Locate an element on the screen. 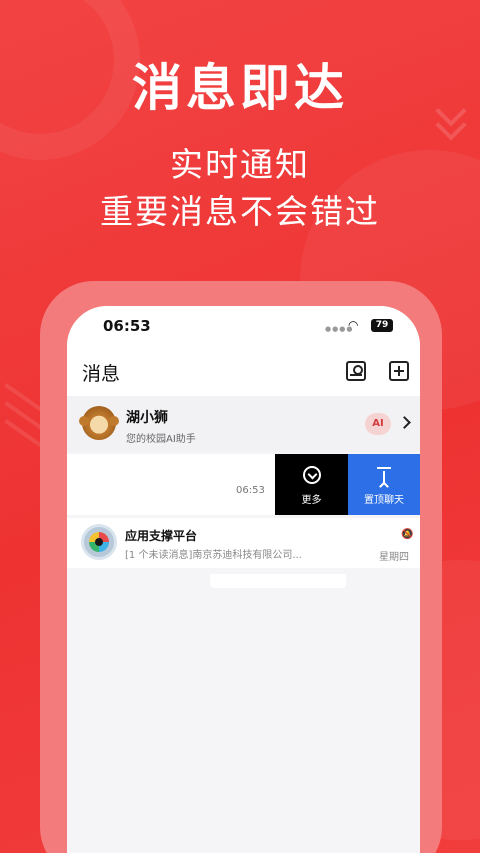  navbar: 消息 is located at coordinates (243, 371).